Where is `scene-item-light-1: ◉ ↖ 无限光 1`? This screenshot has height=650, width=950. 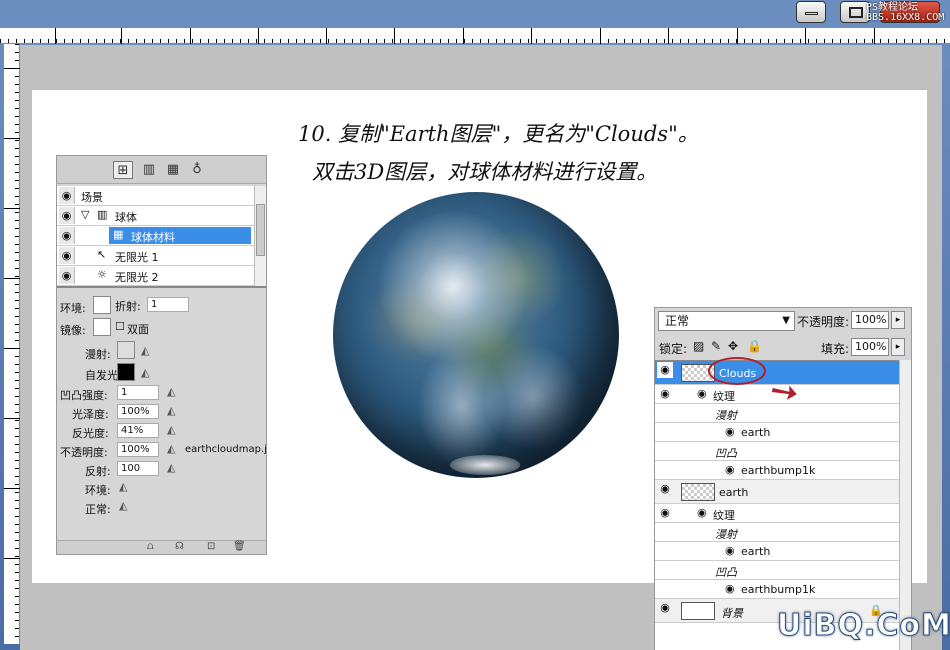 scene-item-light-1: ◉ ↖ 无限光 1 is located at coordinates (155, 256).